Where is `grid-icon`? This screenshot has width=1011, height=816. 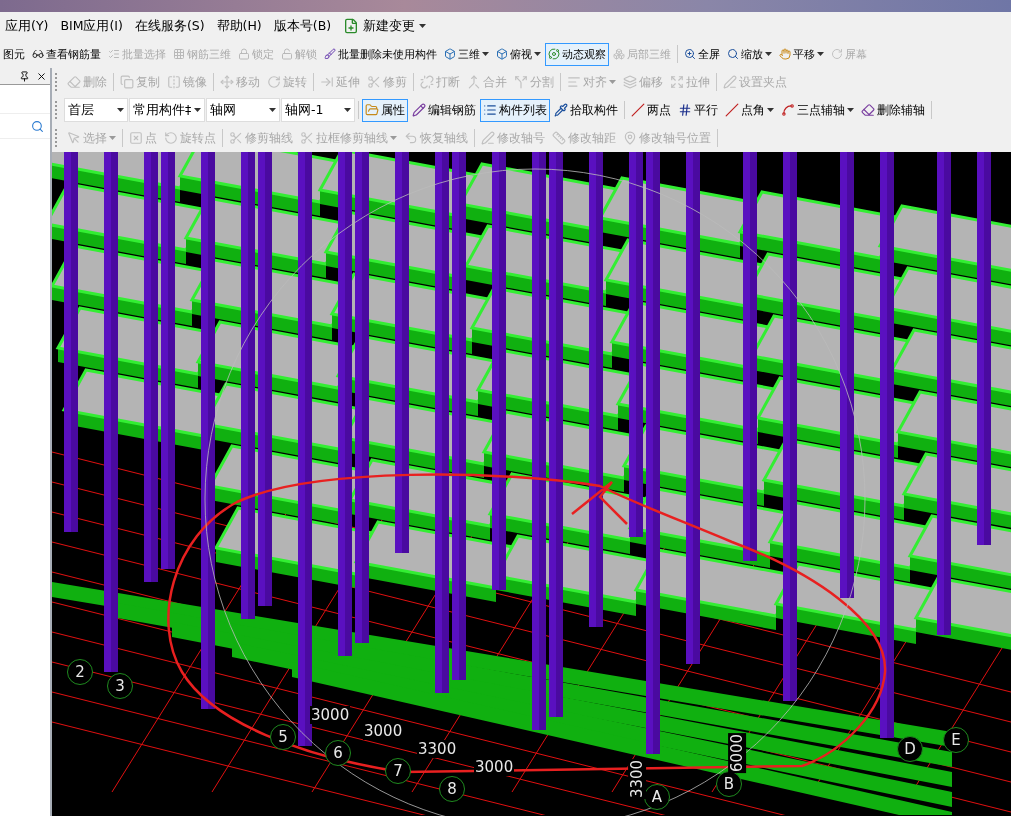
grid-icon is located at coordinates (179, 54).